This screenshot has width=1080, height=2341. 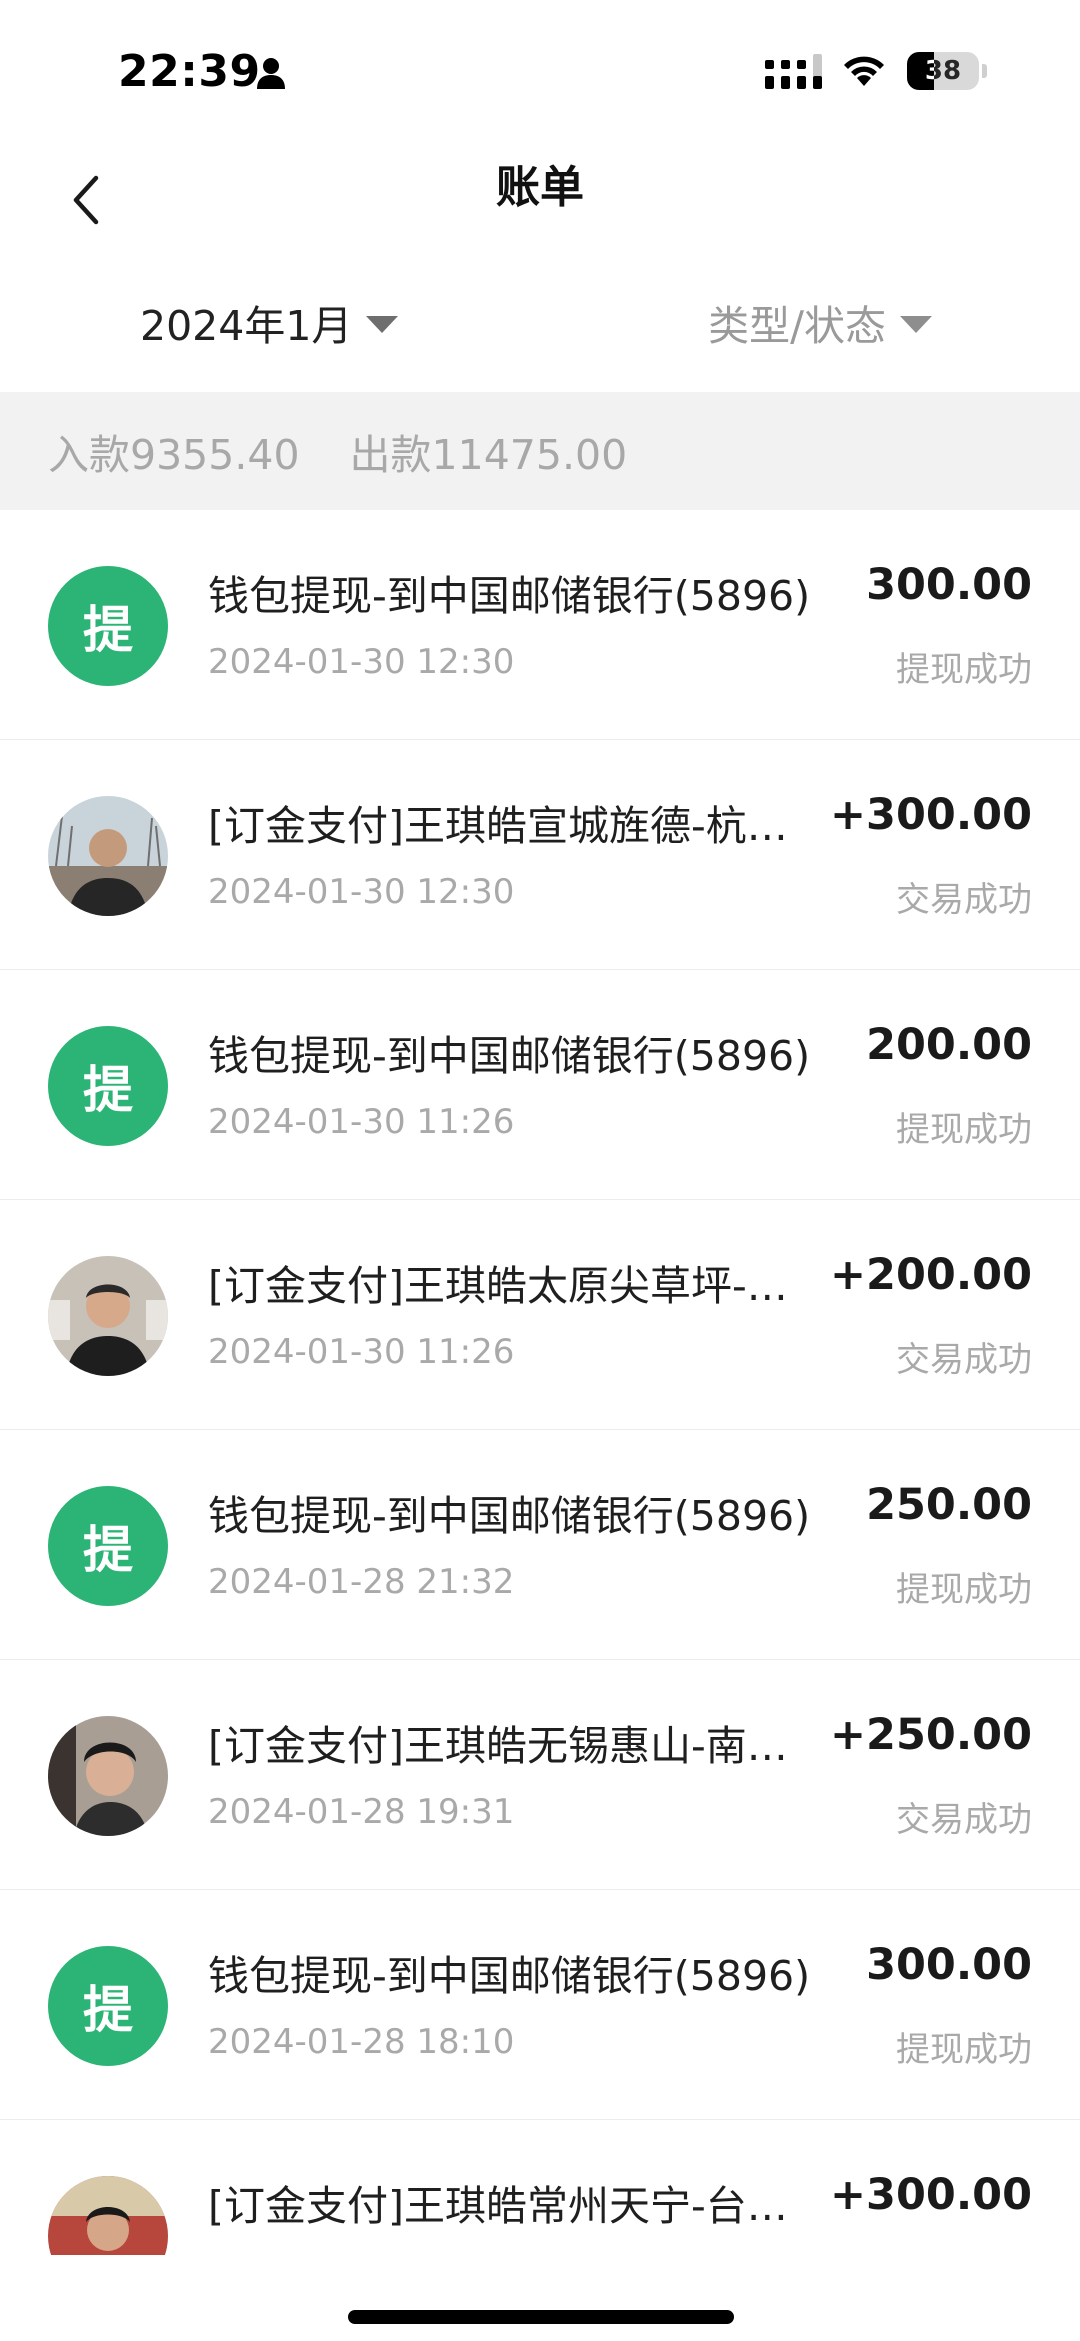 I want to click on month-filter-dropdown: 2024年1月, so click(x=269, y=322).